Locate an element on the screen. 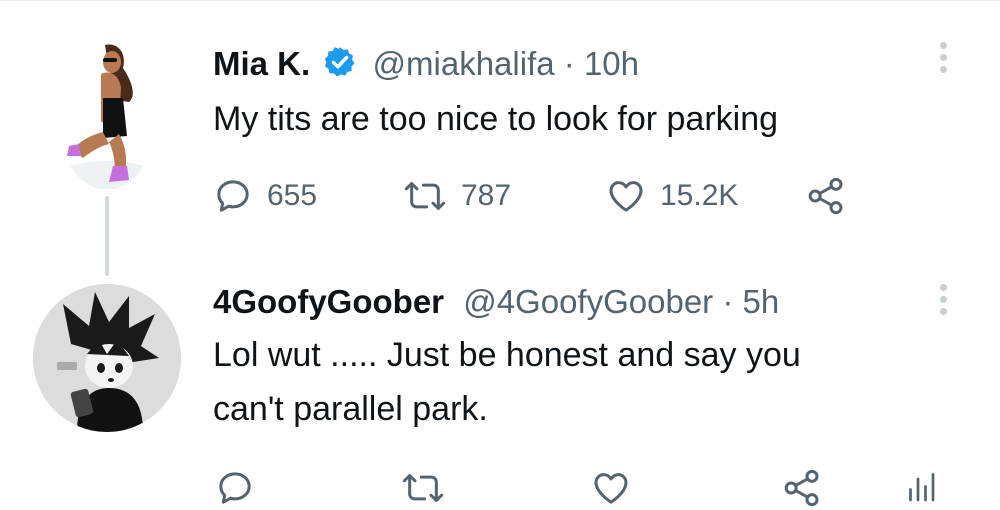 The width and height of the screenshot is (1000, 510). reply-button is located at coordinates (235, 488).